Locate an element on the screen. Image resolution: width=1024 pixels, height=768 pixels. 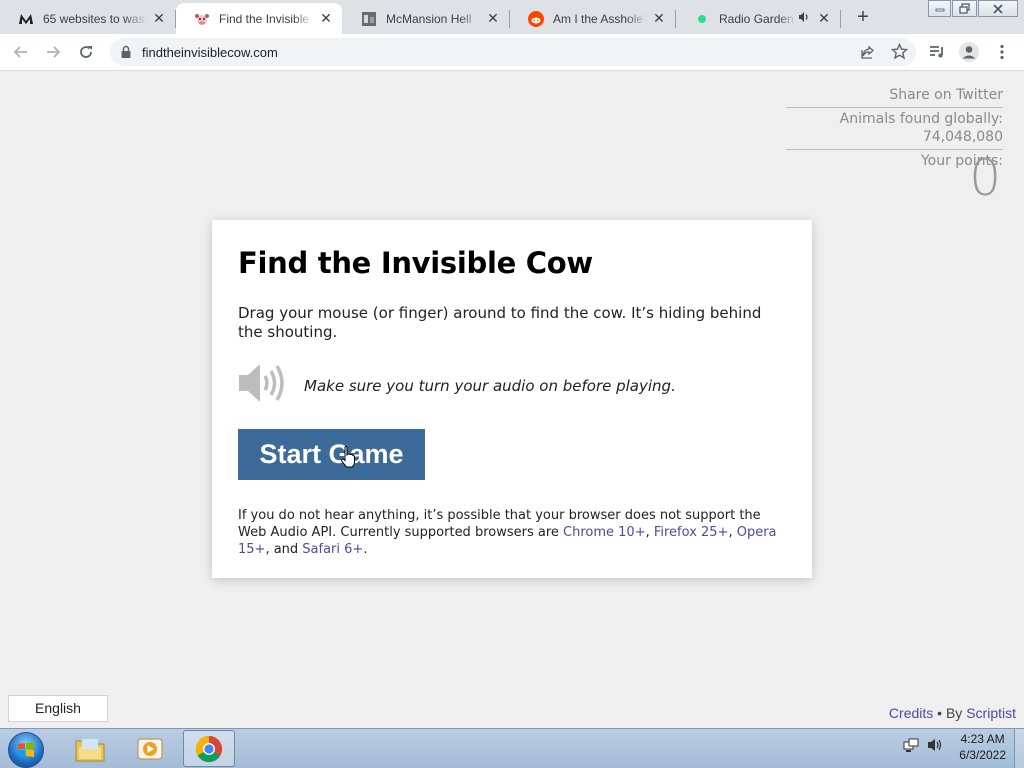
show-desktop-button is located at coordinates (1019, 748).